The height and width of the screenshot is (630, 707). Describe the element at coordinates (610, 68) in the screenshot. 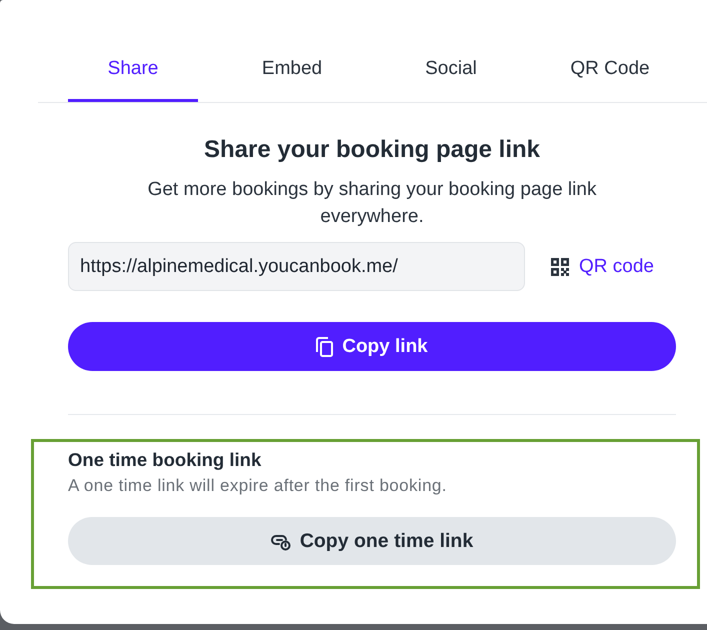

I see `tab: QR Code` at that location.